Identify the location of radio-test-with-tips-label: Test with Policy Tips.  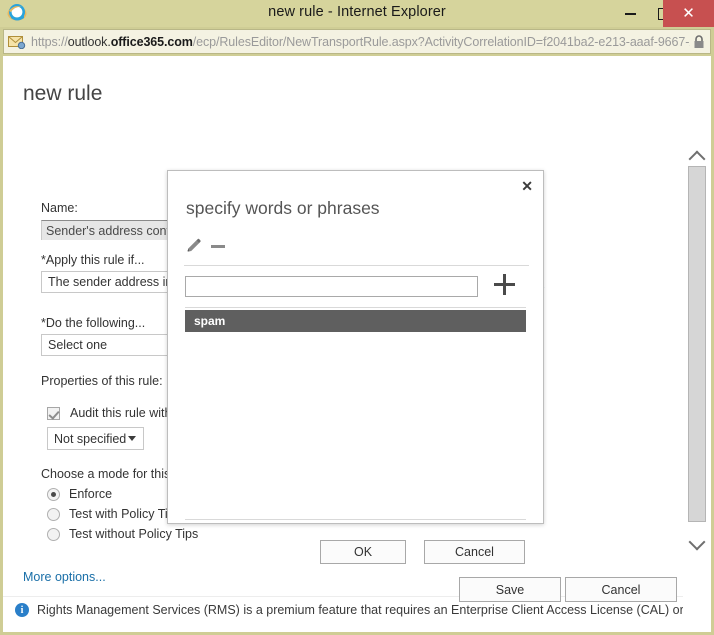
(125, 514).